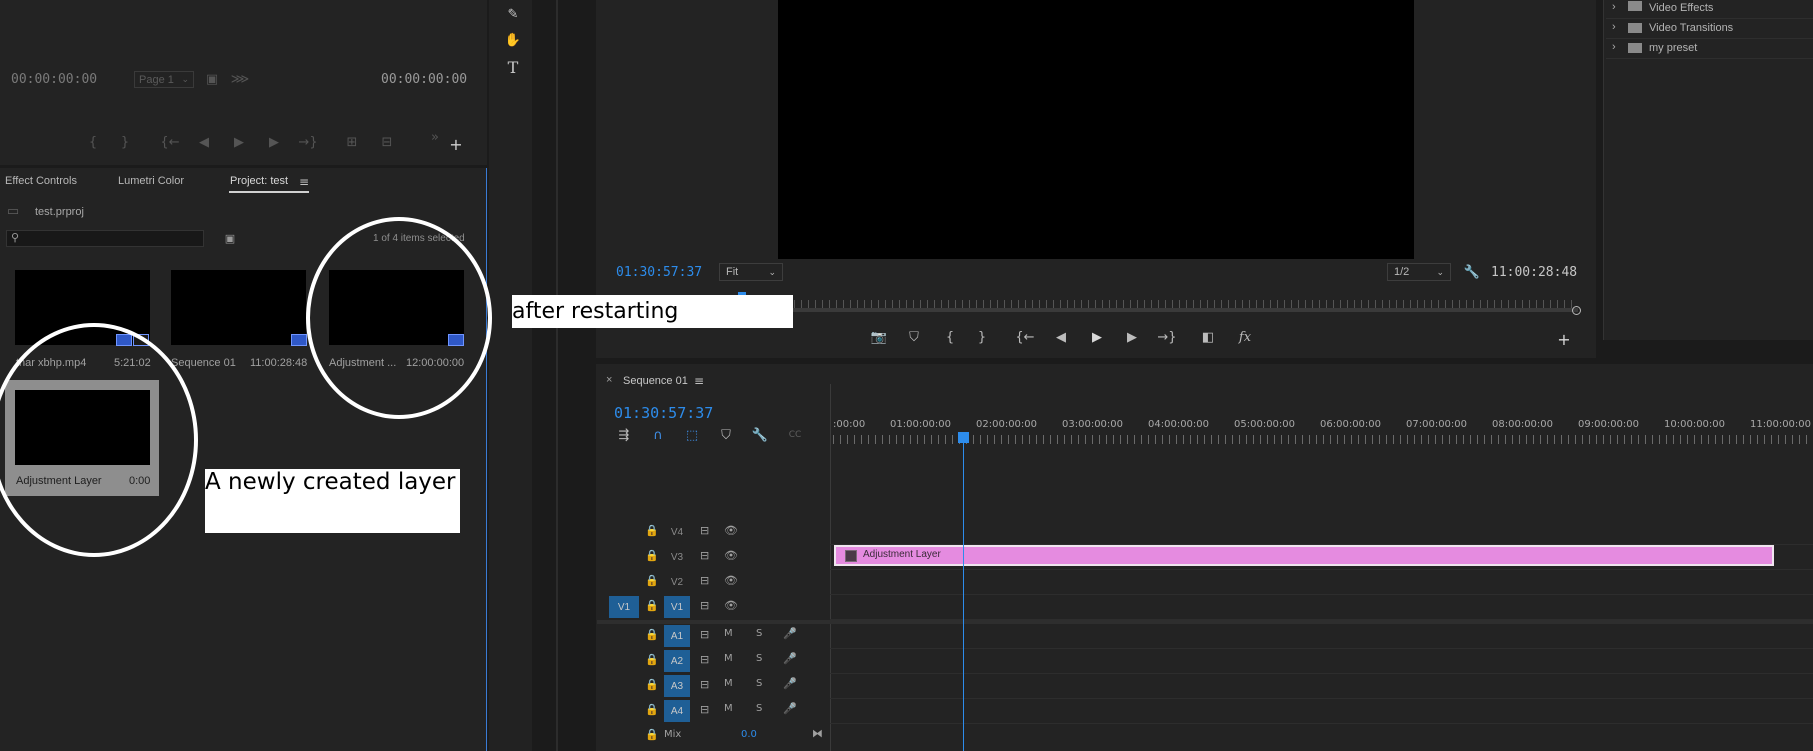 The height and width of the screenshot is (751, 1813). What do you see at coordinates (658, 435) in the screenshot?
I see `snap-icon: ∩` at bounding box center [658, 435].